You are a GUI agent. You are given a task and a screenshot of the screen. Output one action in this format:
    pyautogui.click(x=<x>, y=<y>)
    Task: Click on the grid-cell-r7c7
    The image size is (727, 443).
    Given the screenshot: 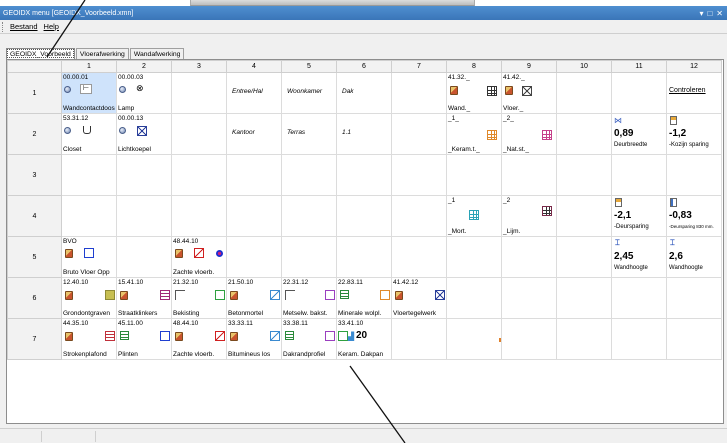 What is the action you would take?
    pyautogui.click(x=419, y=339)
    